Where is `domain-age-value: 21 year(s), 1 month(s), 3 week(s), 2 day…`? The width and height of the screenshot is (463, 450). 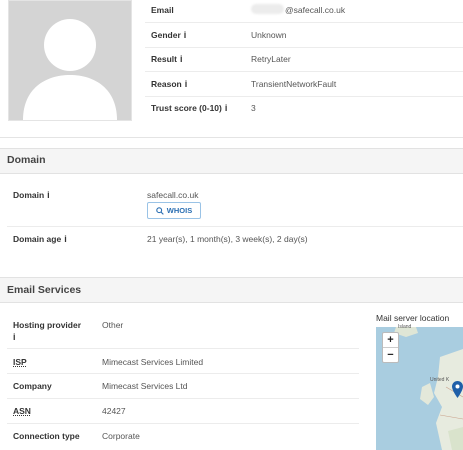 domain-age-value: 21 year(s), 1 month(s), 3 week(s), 2 day… is located at coordinates (227, 239).